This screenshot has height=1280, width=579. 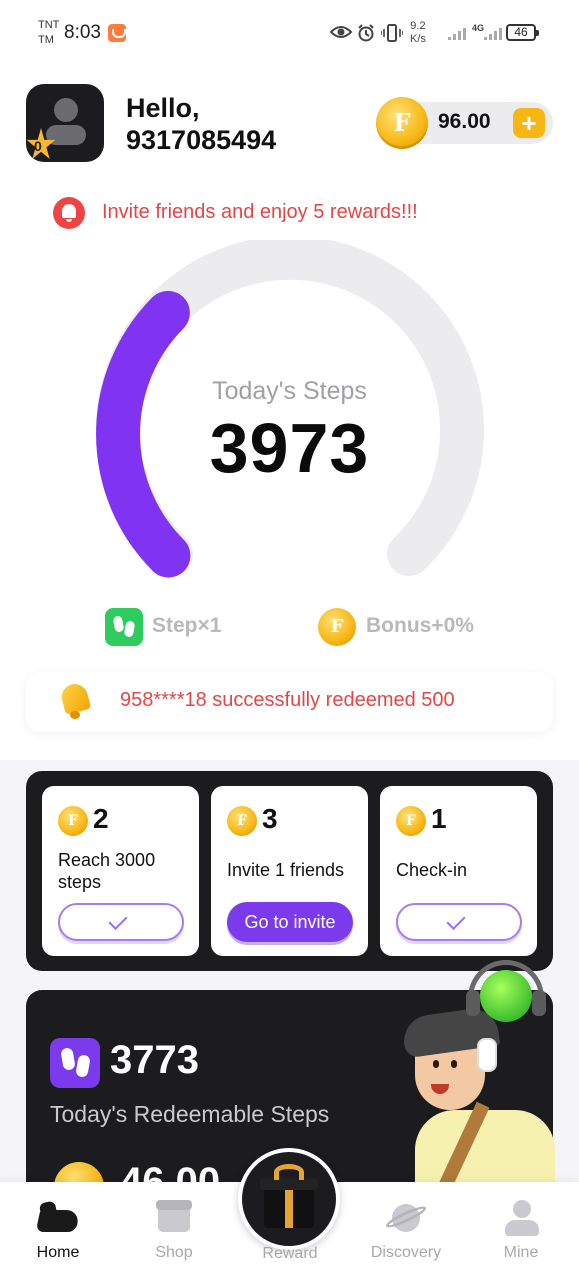 What do you see at coordinates (366, 33) in the screenshot?
I see `alarm-icon` at bounding box center [366, 33].